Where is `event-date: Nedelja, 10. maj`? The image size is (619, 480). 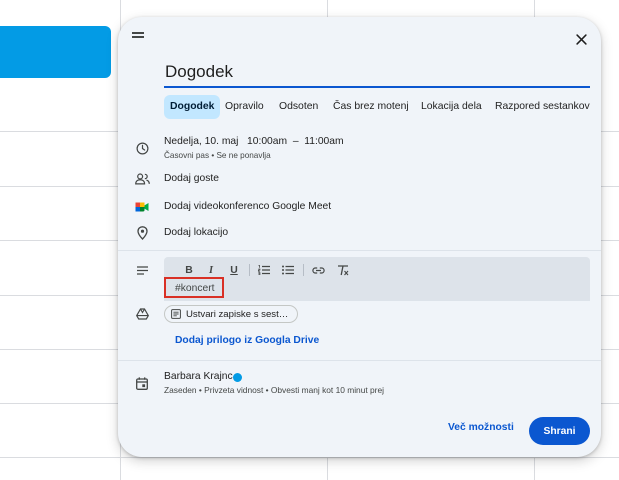
event-date: Nedelja, 10. maj is located at coordinates (201, 141).